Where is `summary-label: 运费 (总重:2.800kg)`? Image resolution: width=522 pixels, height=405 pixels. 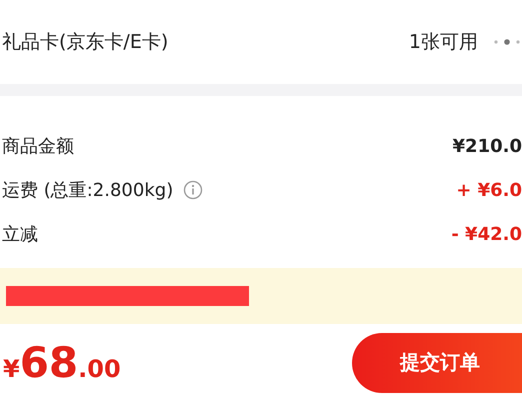
summary-label: 运费 (总重:2.800kg) is located at coordinates (88, 190).